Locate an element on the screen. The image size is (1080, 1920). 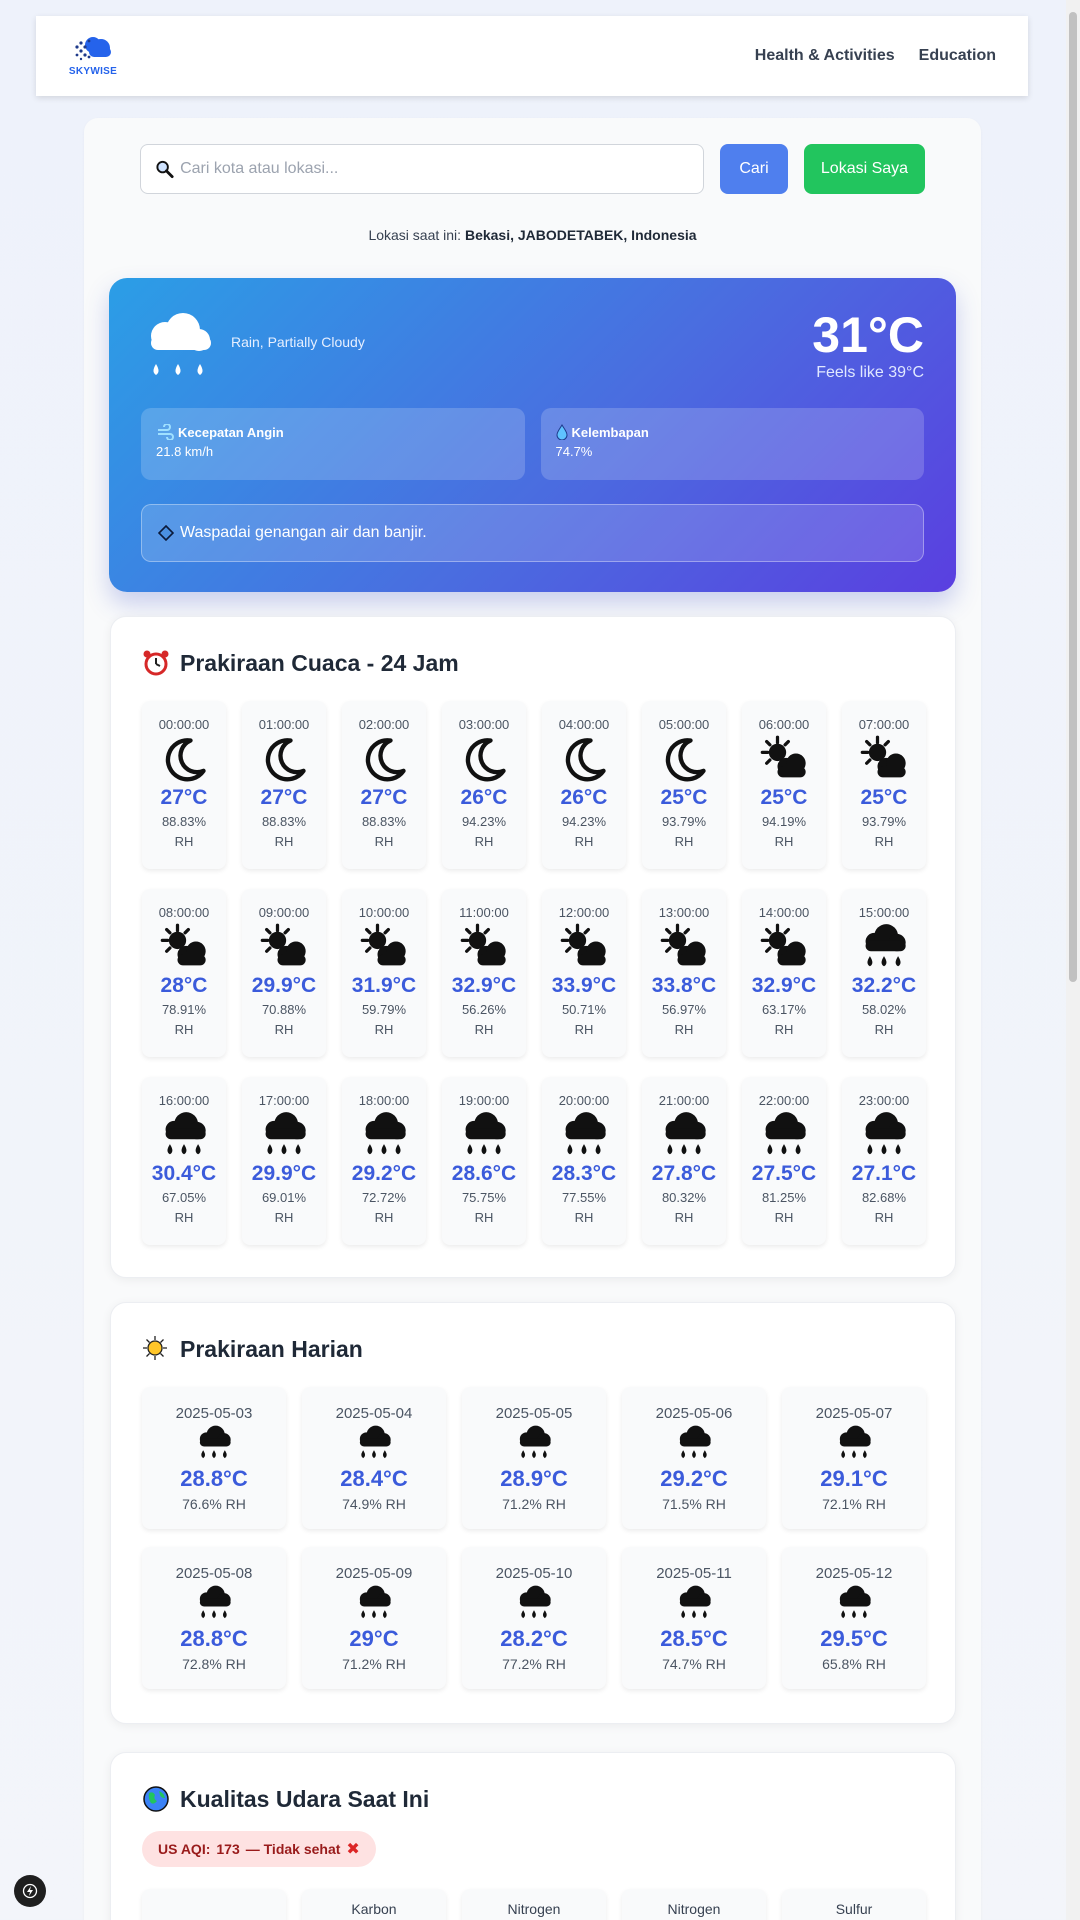
wind-label: Kecepatan Angin is located at coordinates (231, 432).